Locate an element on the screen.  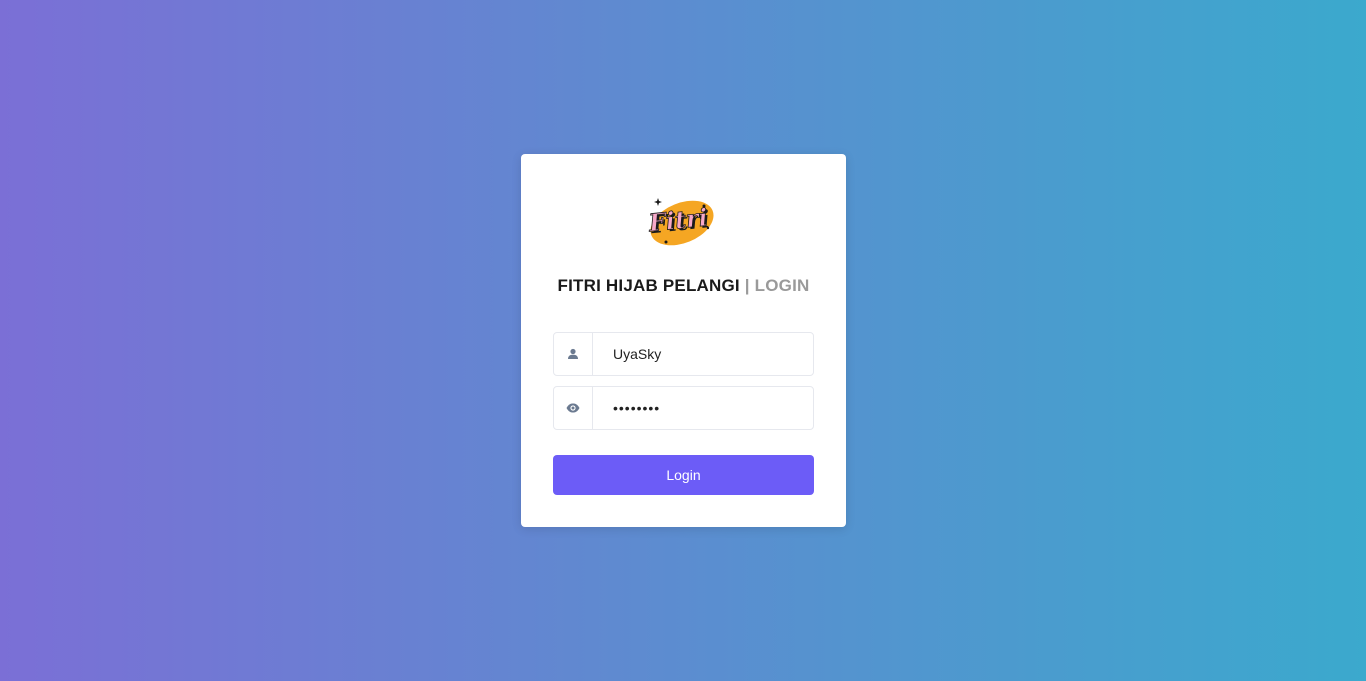
title-login: | LOGIN is located at coordinates (777, 285).